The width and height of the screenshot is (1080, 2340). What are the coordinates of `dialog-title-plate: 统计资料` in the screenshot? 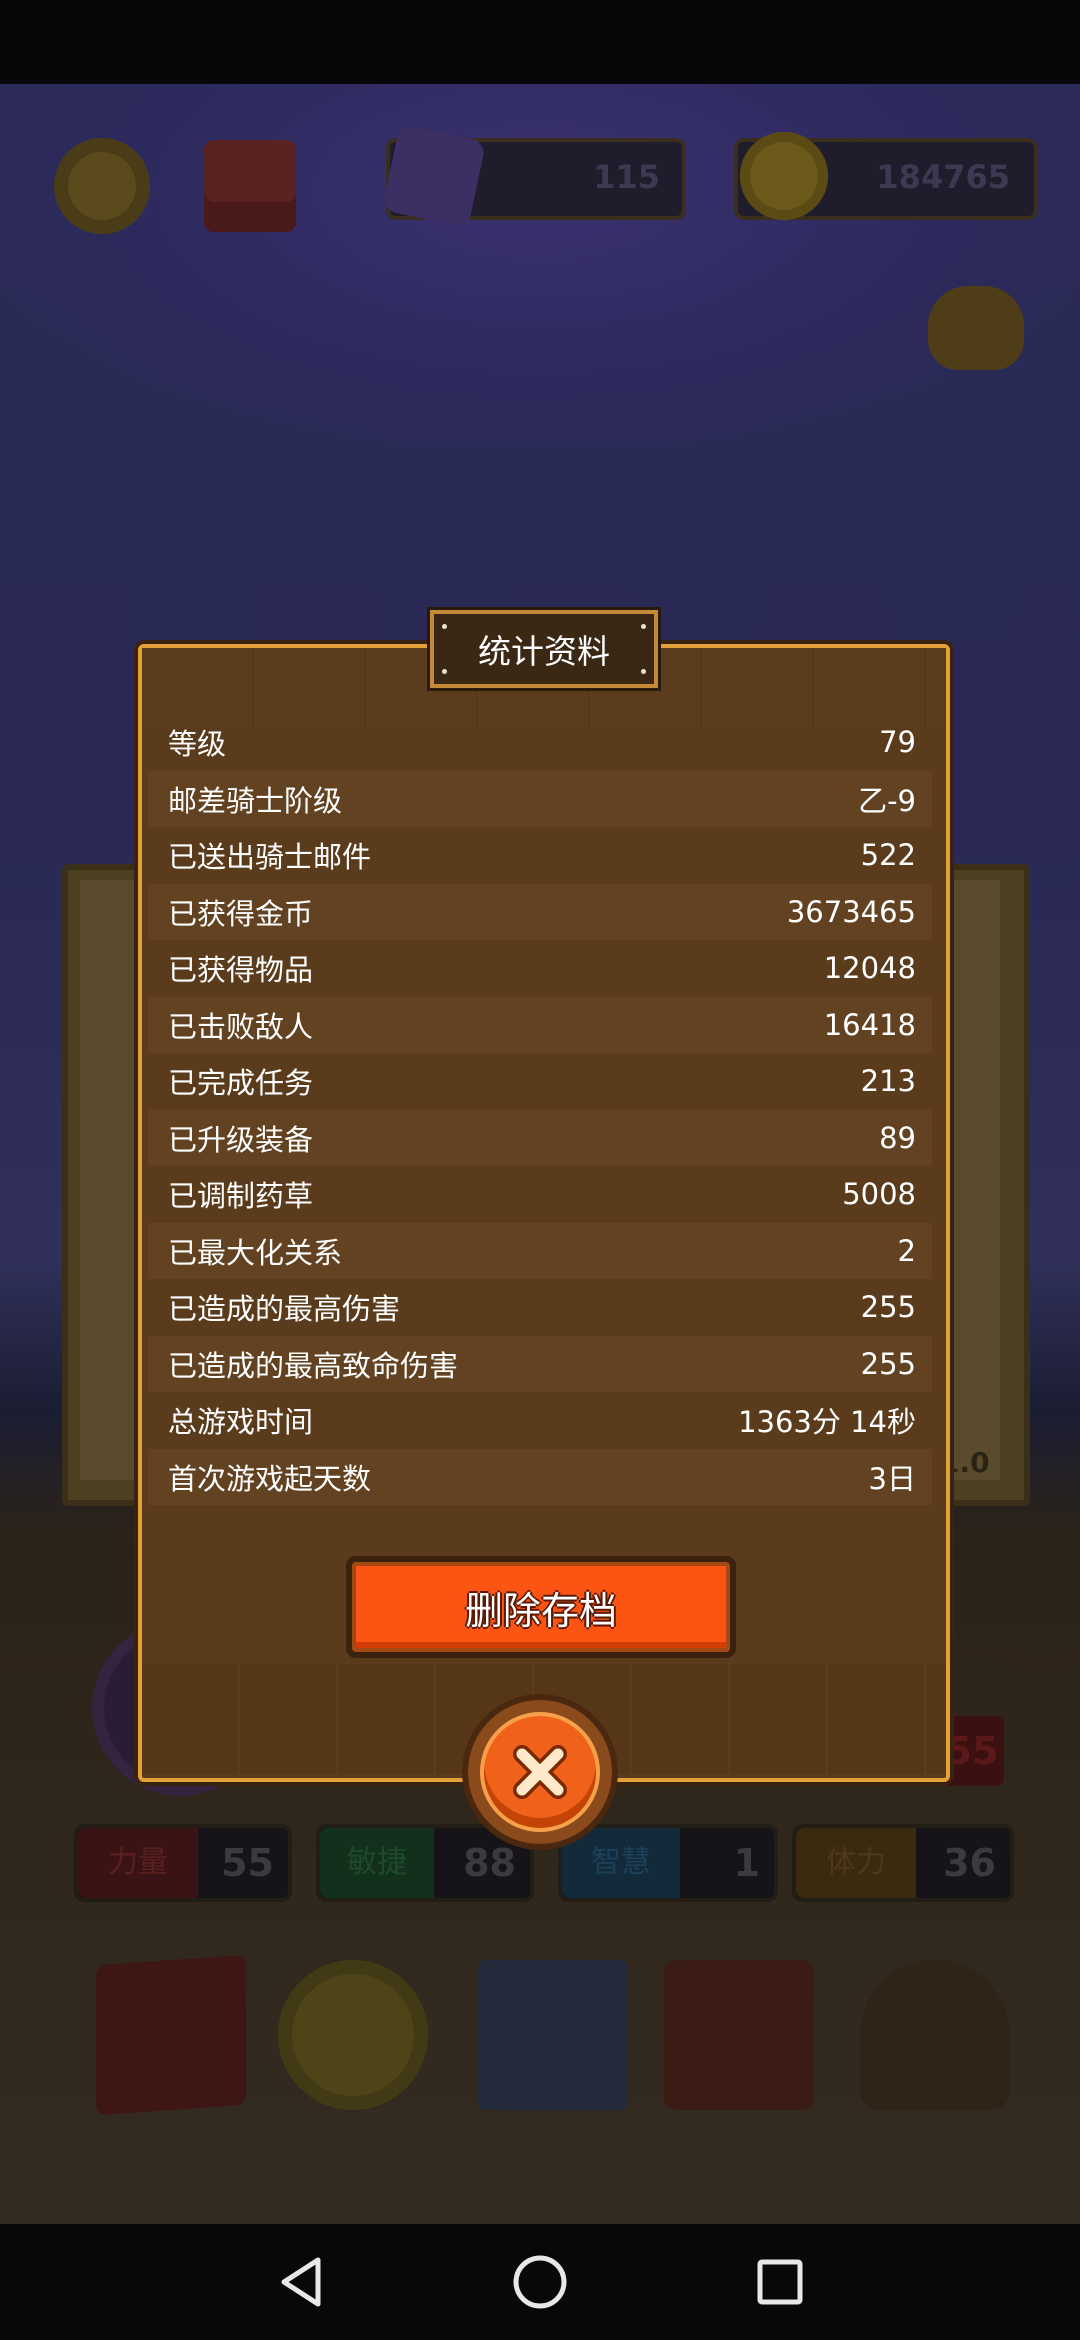 It's located at (544, 649).